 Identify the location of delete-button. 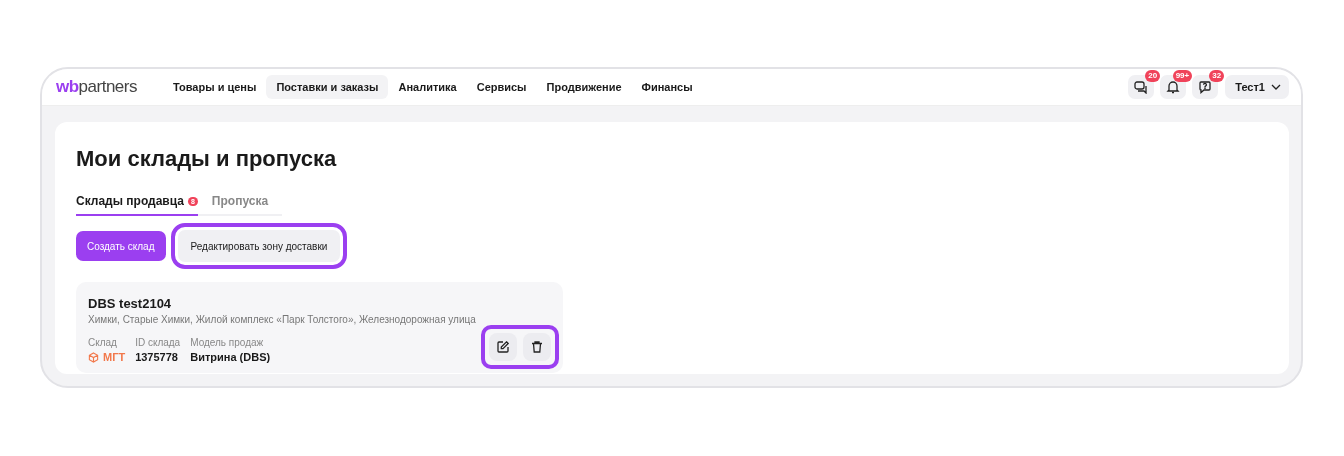
(537, 347).